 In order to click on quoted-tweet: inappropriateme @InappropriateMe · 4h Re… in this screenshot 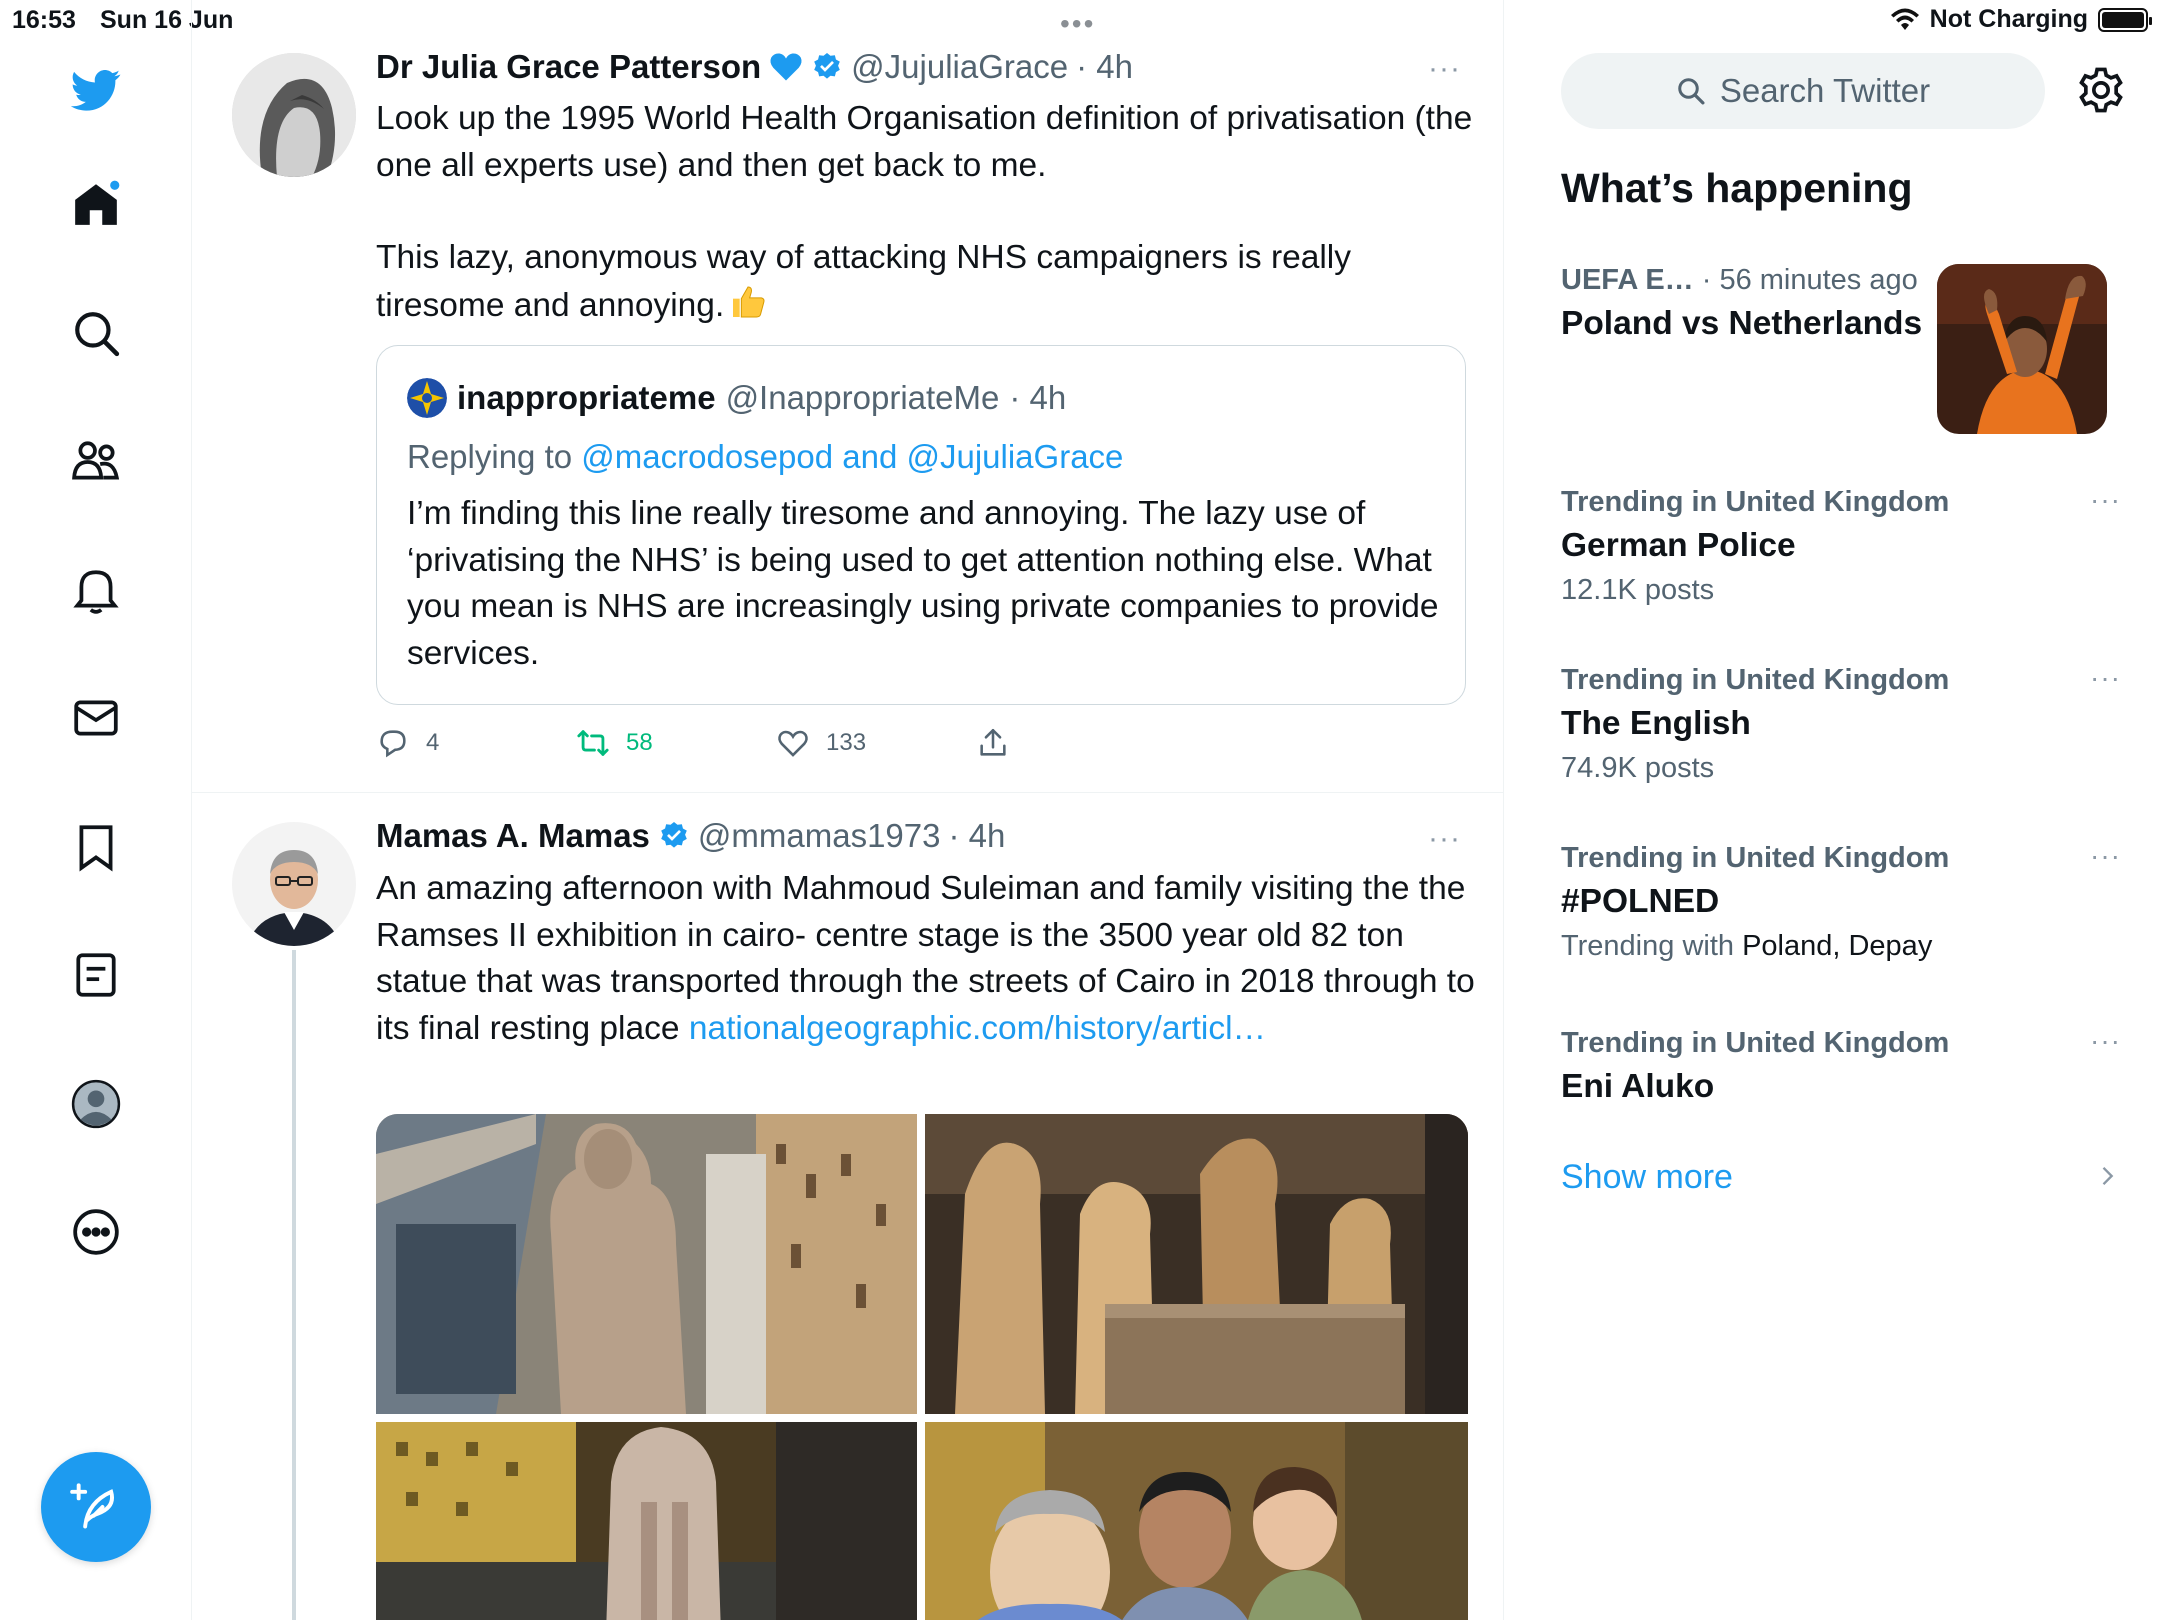, I will do `click(921, 525)`.